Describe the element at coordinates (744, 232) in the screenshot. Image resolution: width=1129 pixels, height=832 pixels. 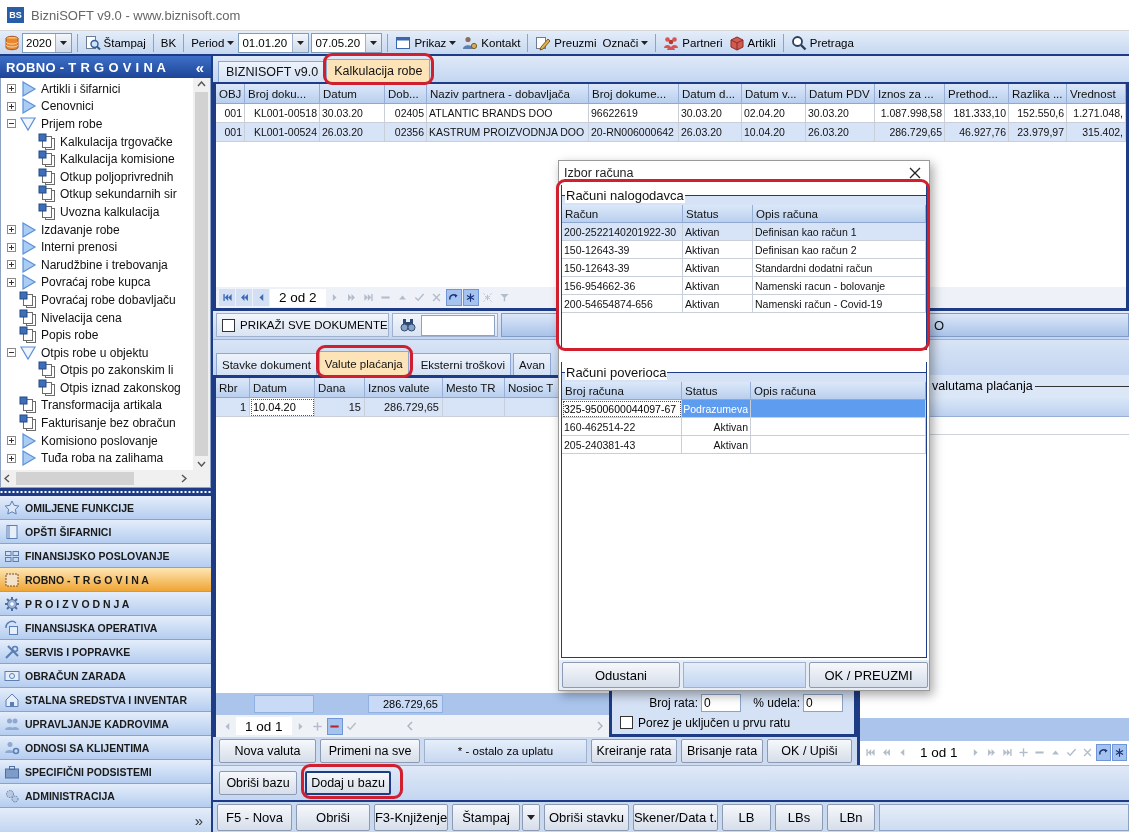
I see `table-row: 200-2522140201922-30 Aktivan Definisan kao račun 1` at that location.